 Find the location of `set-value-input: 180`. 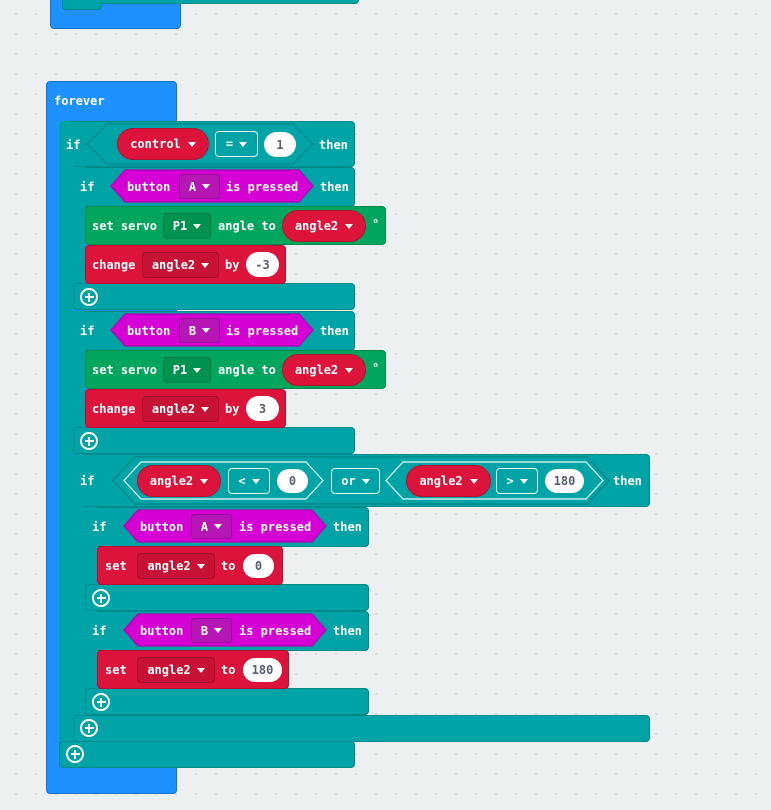

set-value-input: 180 is located at coordinates (262, 670).